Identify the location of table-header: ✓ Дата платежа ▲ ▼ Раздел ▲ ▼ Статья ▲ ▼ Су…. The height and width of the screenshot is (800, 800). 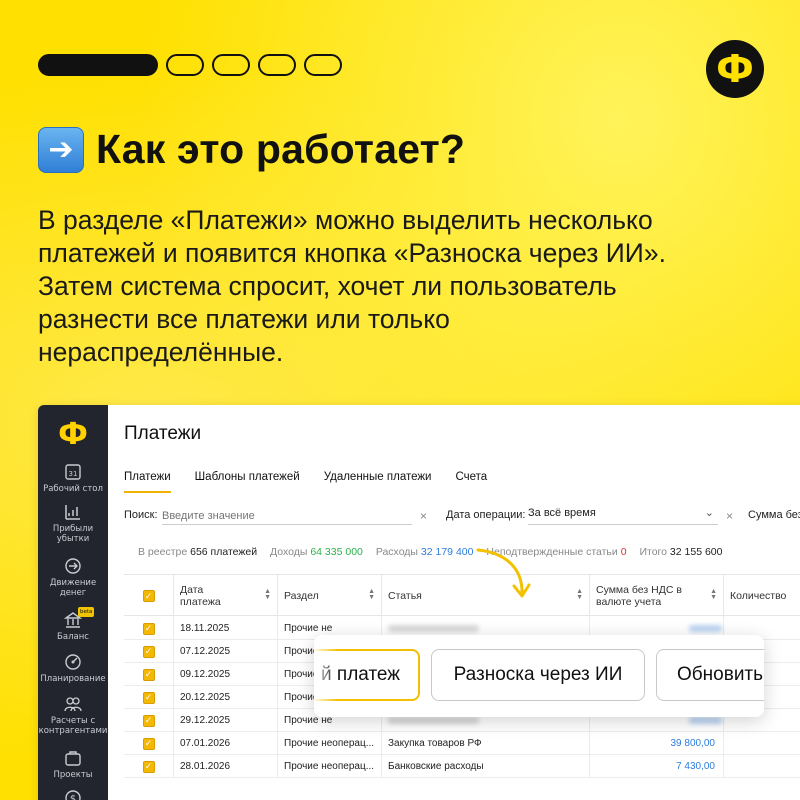
(462, 595).